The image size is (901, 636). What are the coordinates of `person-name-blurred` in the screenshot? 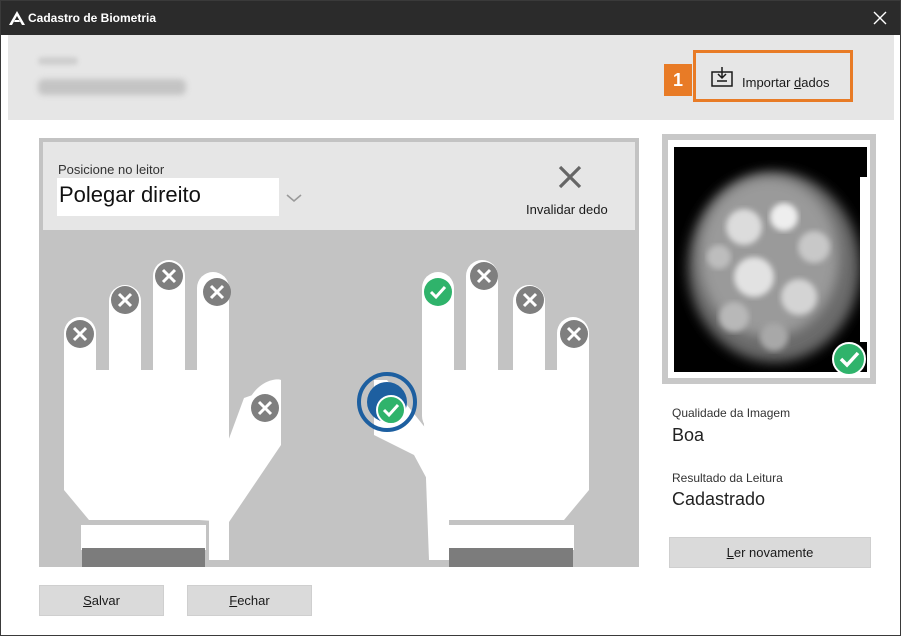 It's located at (112, 87).